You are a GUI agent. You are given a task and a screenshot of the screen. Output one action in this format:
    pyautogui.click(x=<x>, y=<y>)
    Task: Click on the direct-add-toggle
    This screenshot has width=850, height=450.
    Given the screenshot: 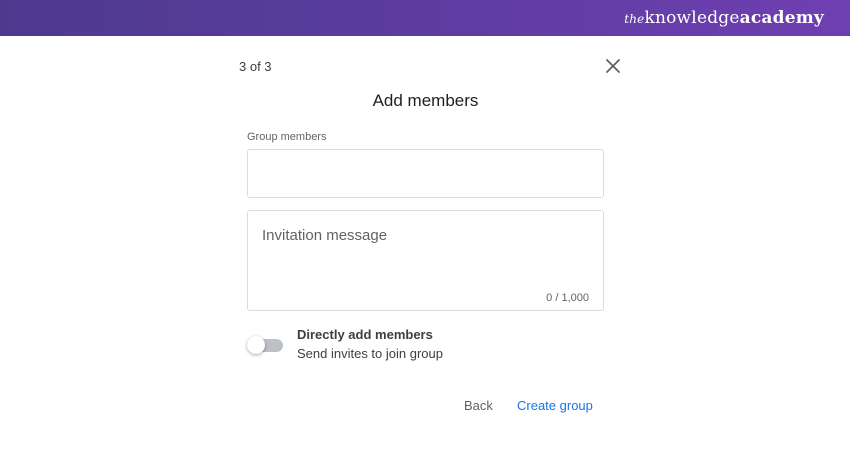 What is the action you would take?
    pyautogui.click(x=265, y=345)
    